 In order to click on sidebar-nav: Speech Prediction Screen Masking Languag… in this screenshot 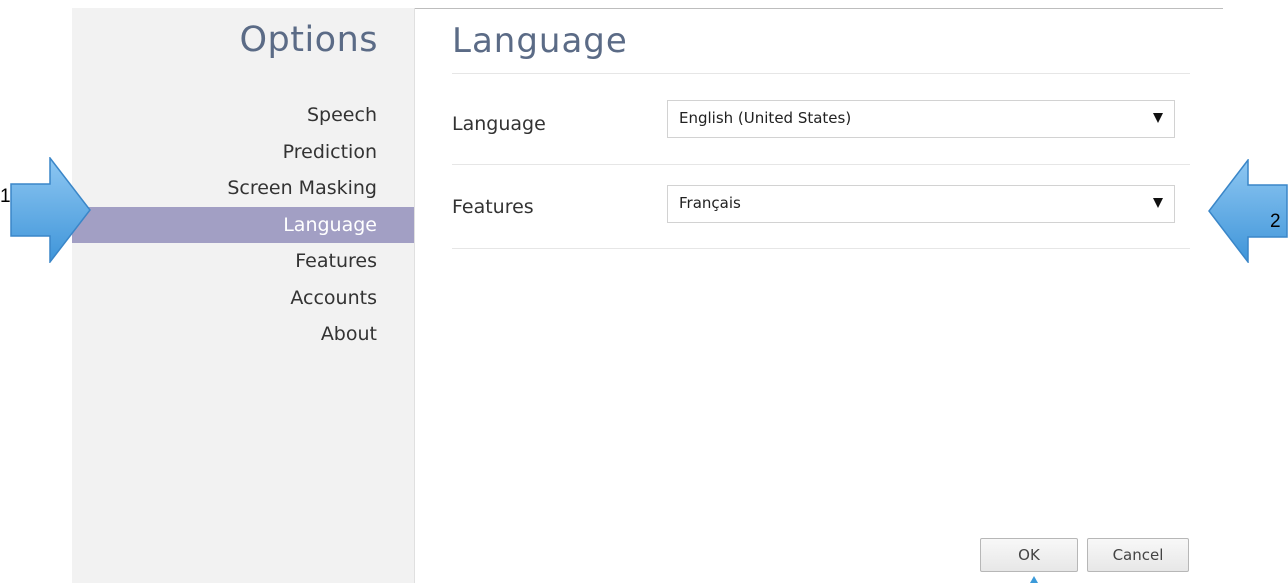, I will do `click(243, 225)`.